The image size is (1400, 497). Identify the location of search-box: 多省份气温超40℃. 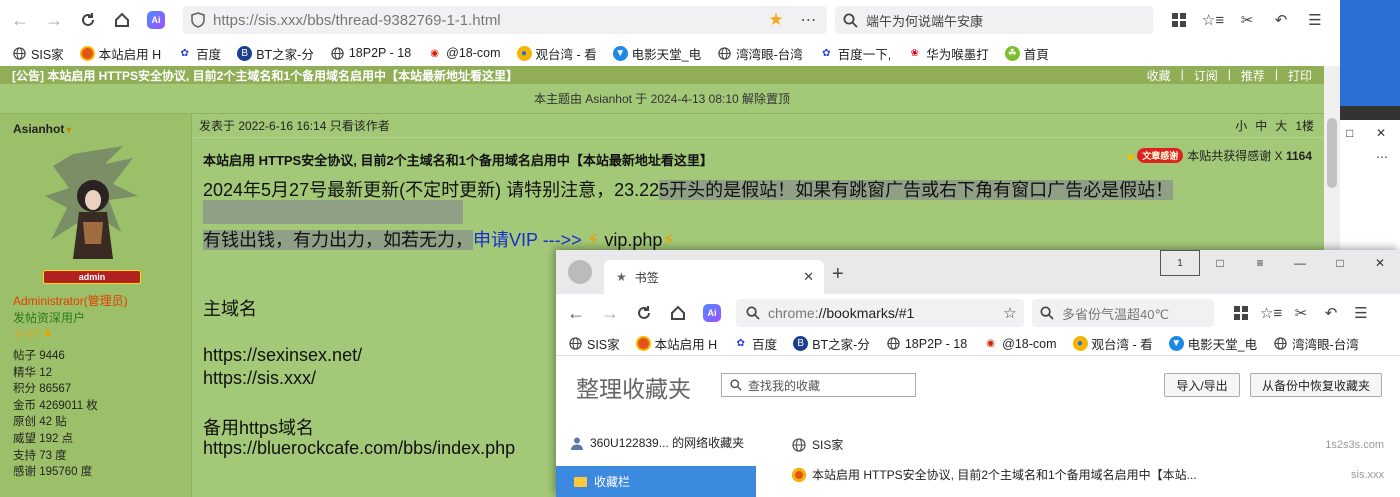
(1123, 313).